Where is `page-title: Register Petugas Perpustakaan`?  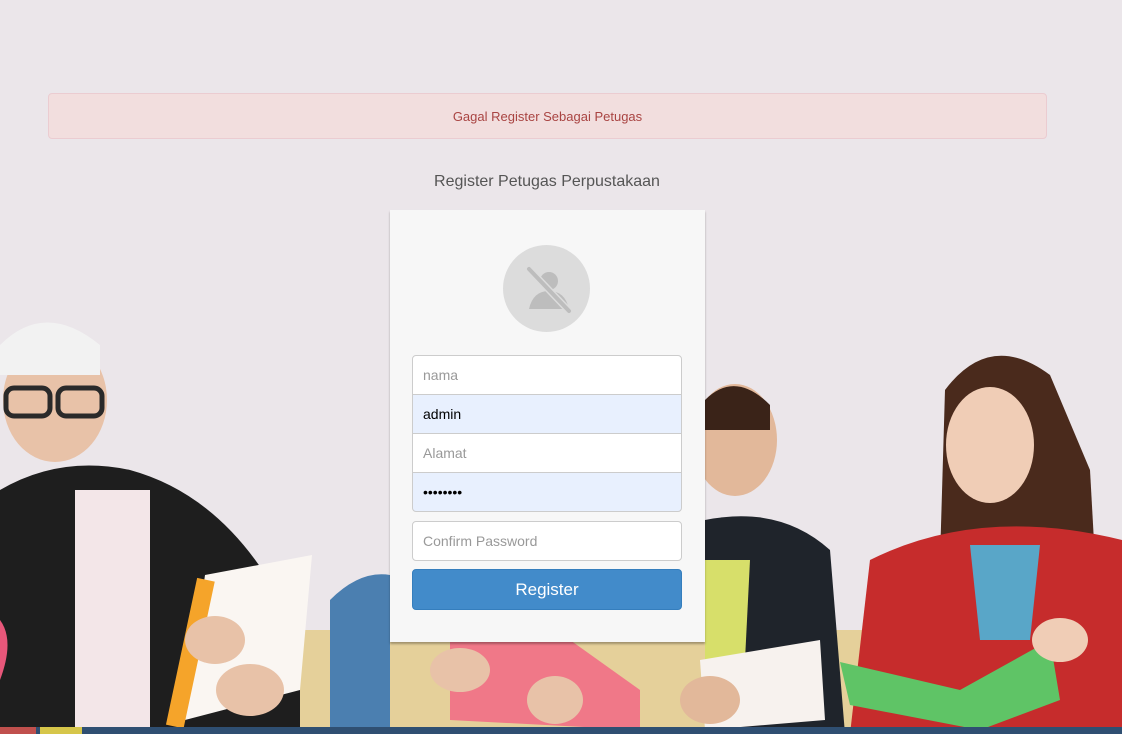 page-title: Register Petugas Perpustakaan is located at coordinates (547, 181).